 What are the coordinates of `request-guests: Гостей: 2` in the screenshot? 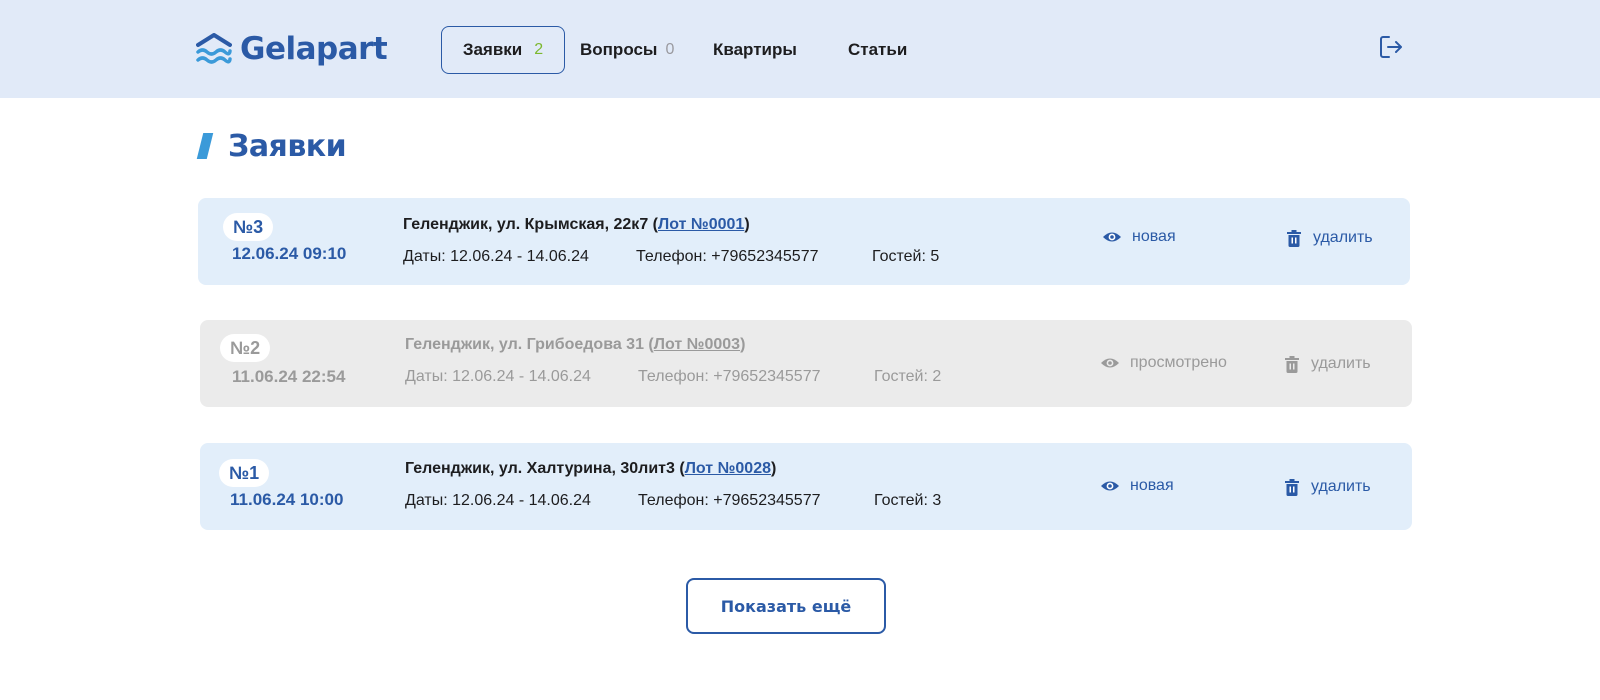 It's located at (908, 376).